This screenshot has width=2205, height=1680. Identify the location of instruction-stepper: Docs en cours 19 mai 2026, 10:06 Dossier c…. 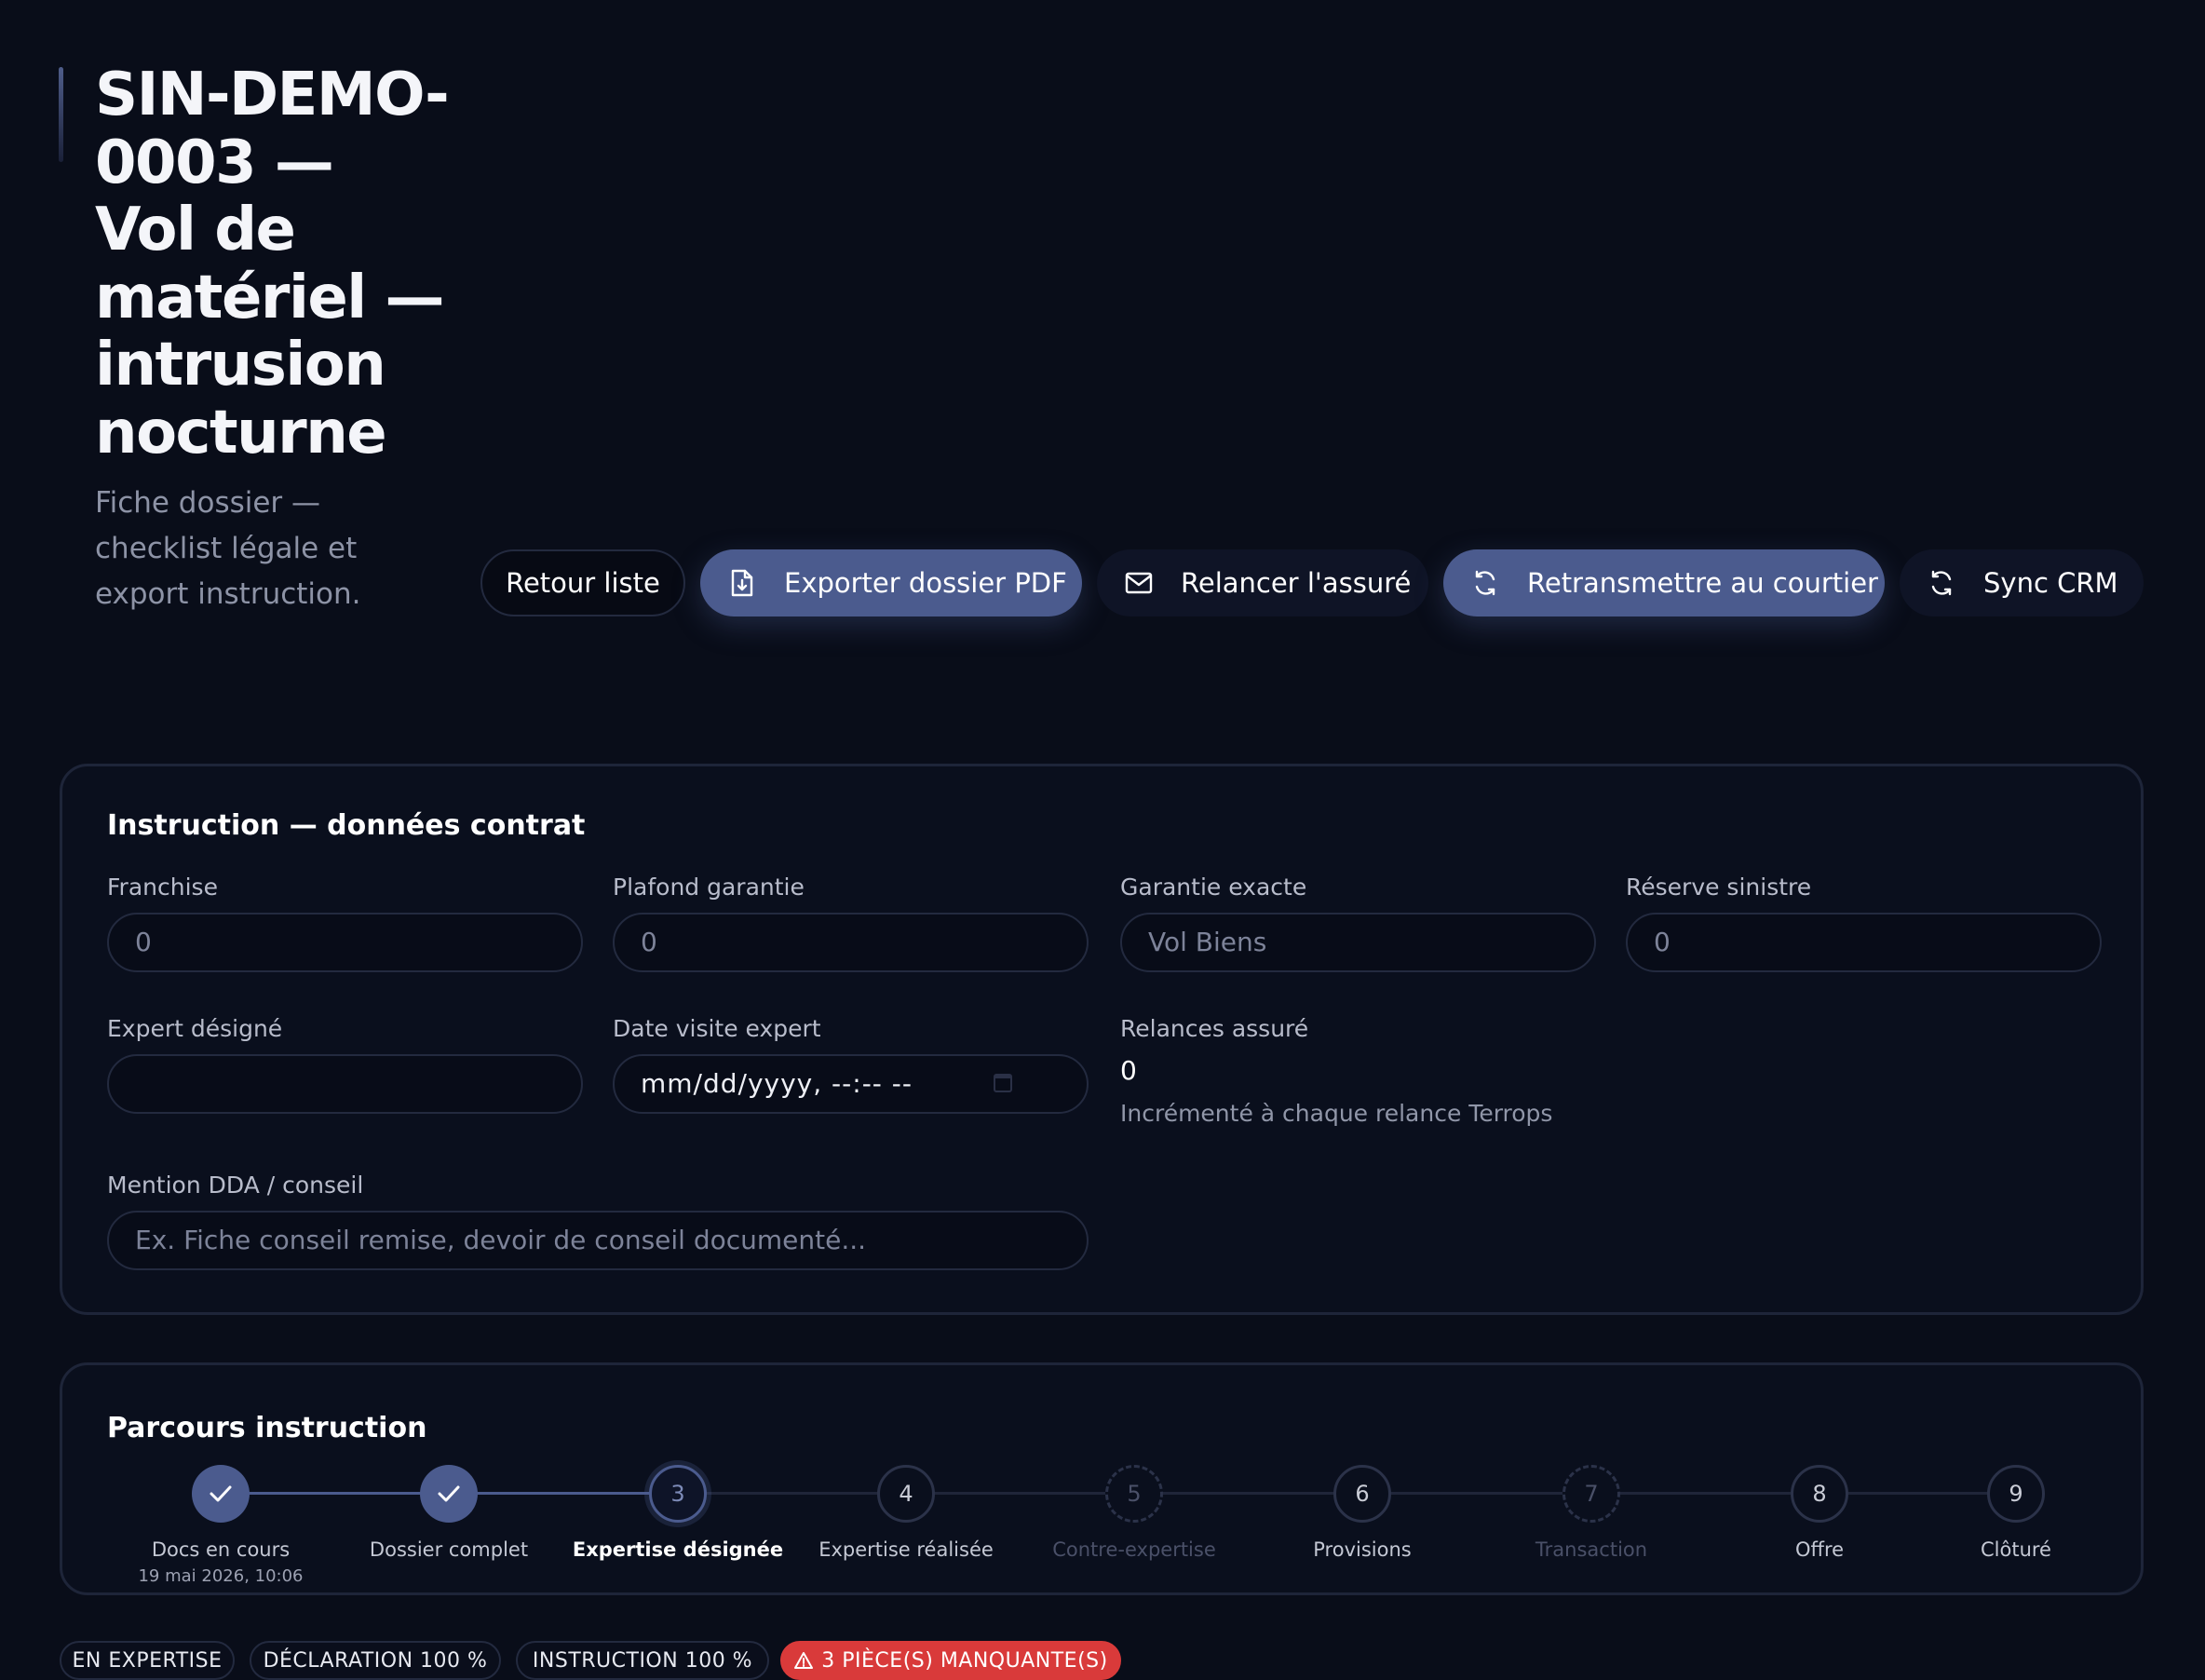
(1101, 1478).